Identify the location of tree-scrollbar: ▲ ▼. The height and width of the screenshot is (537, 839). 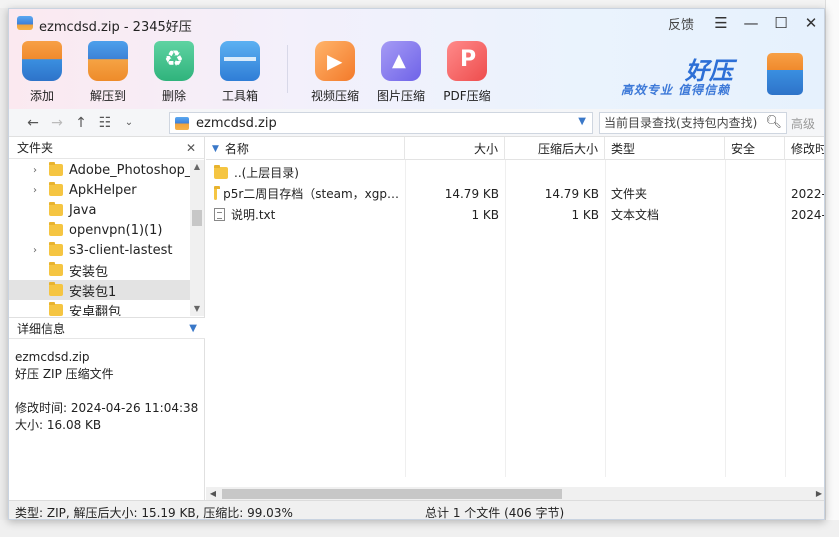
(197, 238).